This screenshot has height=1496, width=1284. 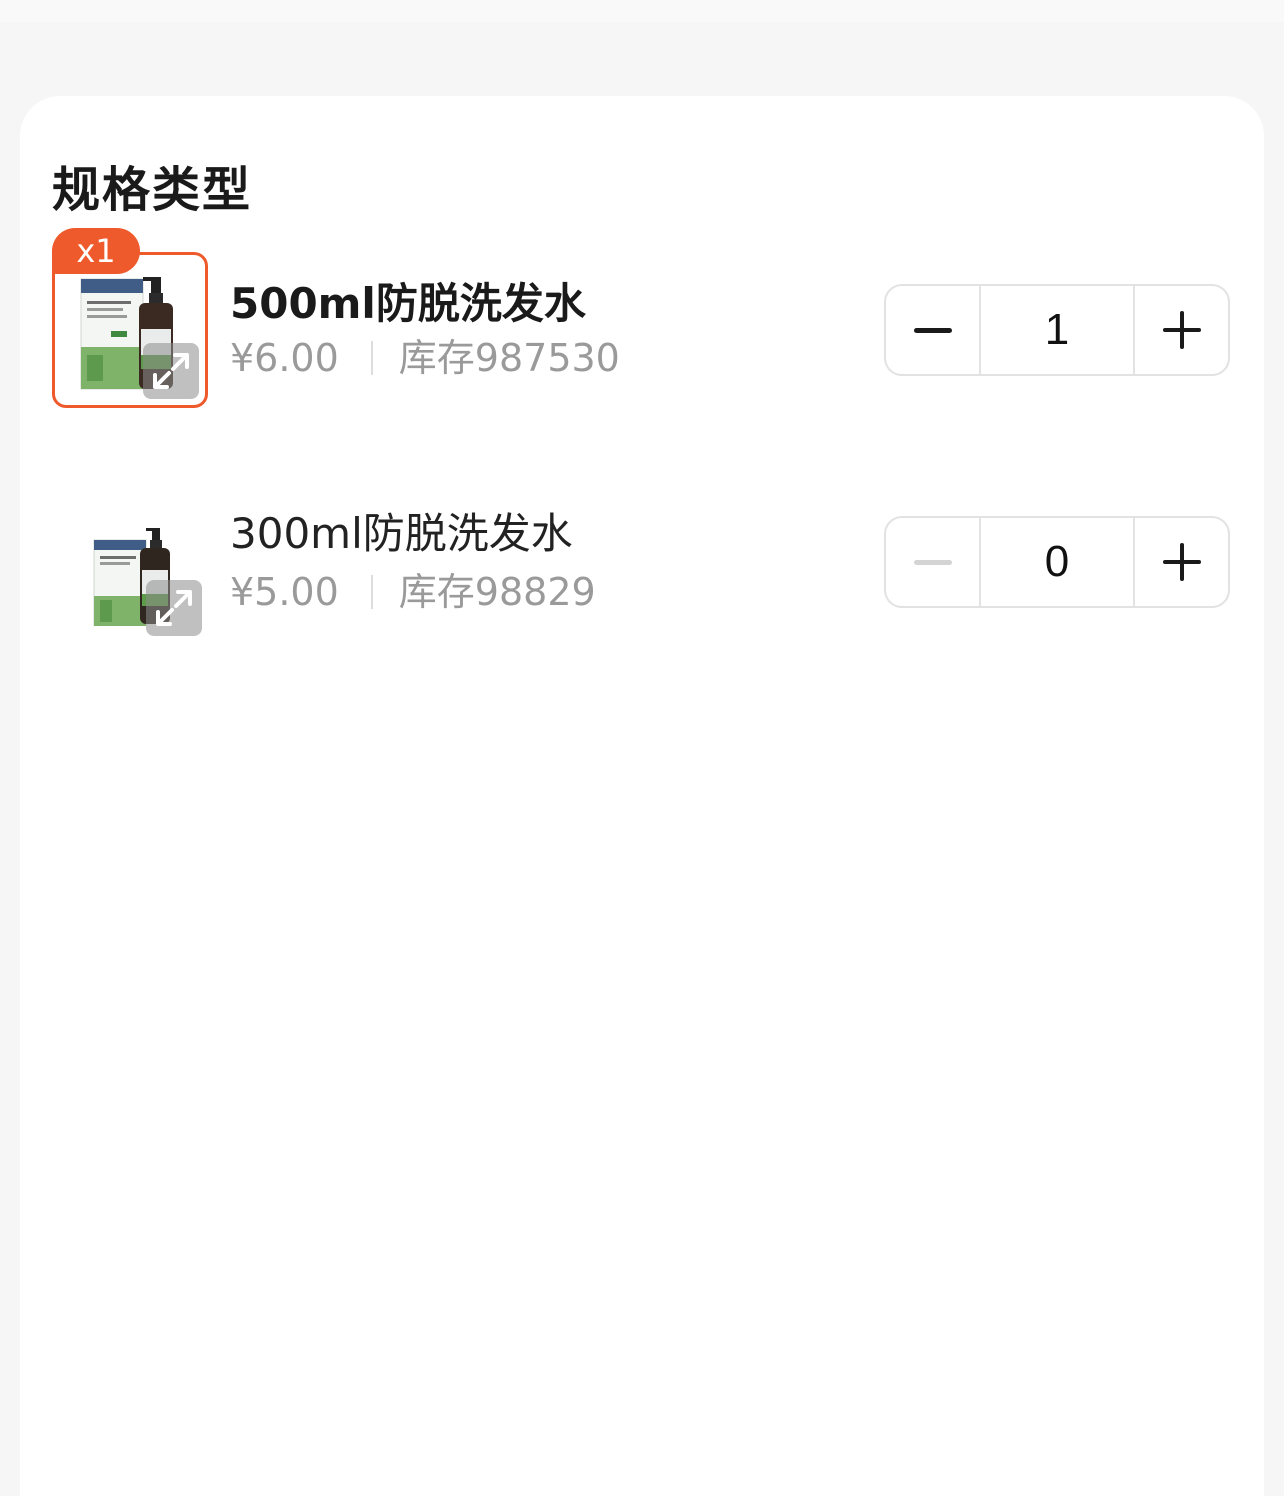 I want to click on sku-stock: 库存98829, so click(x=497, y=592).